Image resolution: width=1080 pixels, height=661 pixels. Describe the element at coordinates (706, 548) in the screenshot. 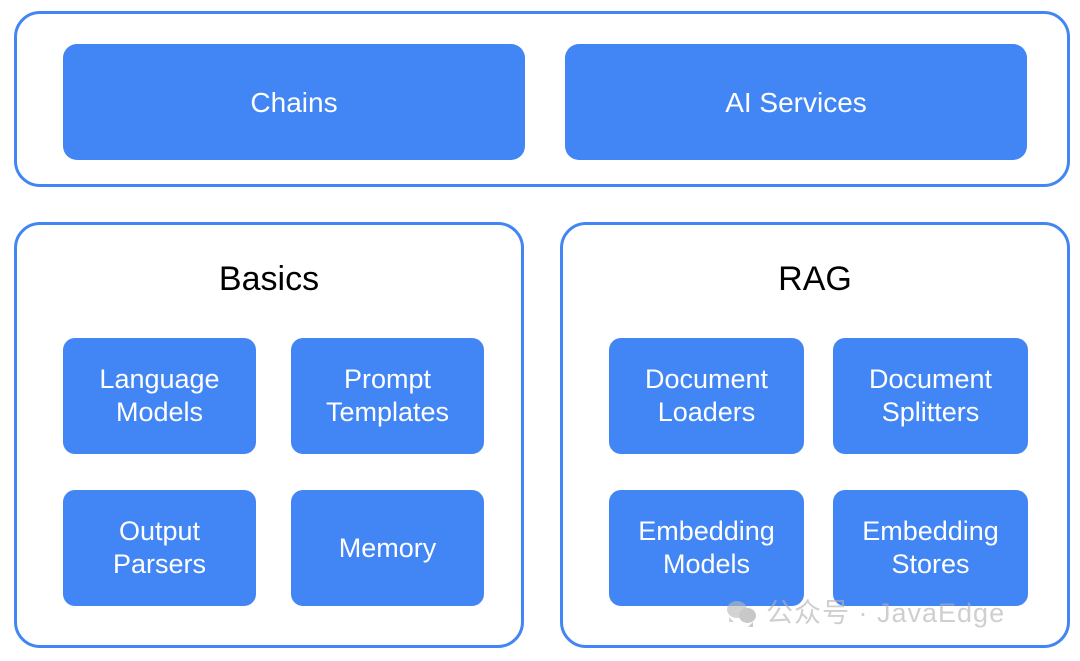

I see `block-embedding-models: Embedding Models` at that location.